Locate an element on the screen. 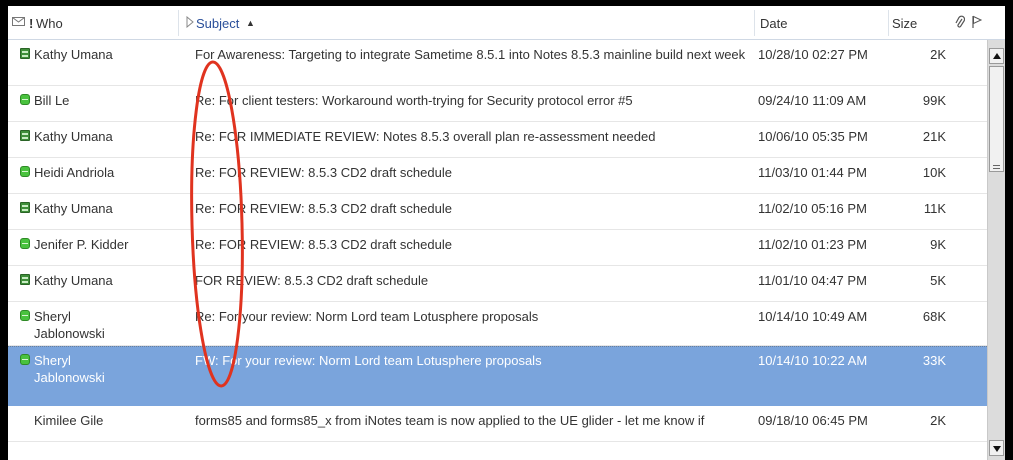  size-cell: 9K is located at coordinates (938, 244).